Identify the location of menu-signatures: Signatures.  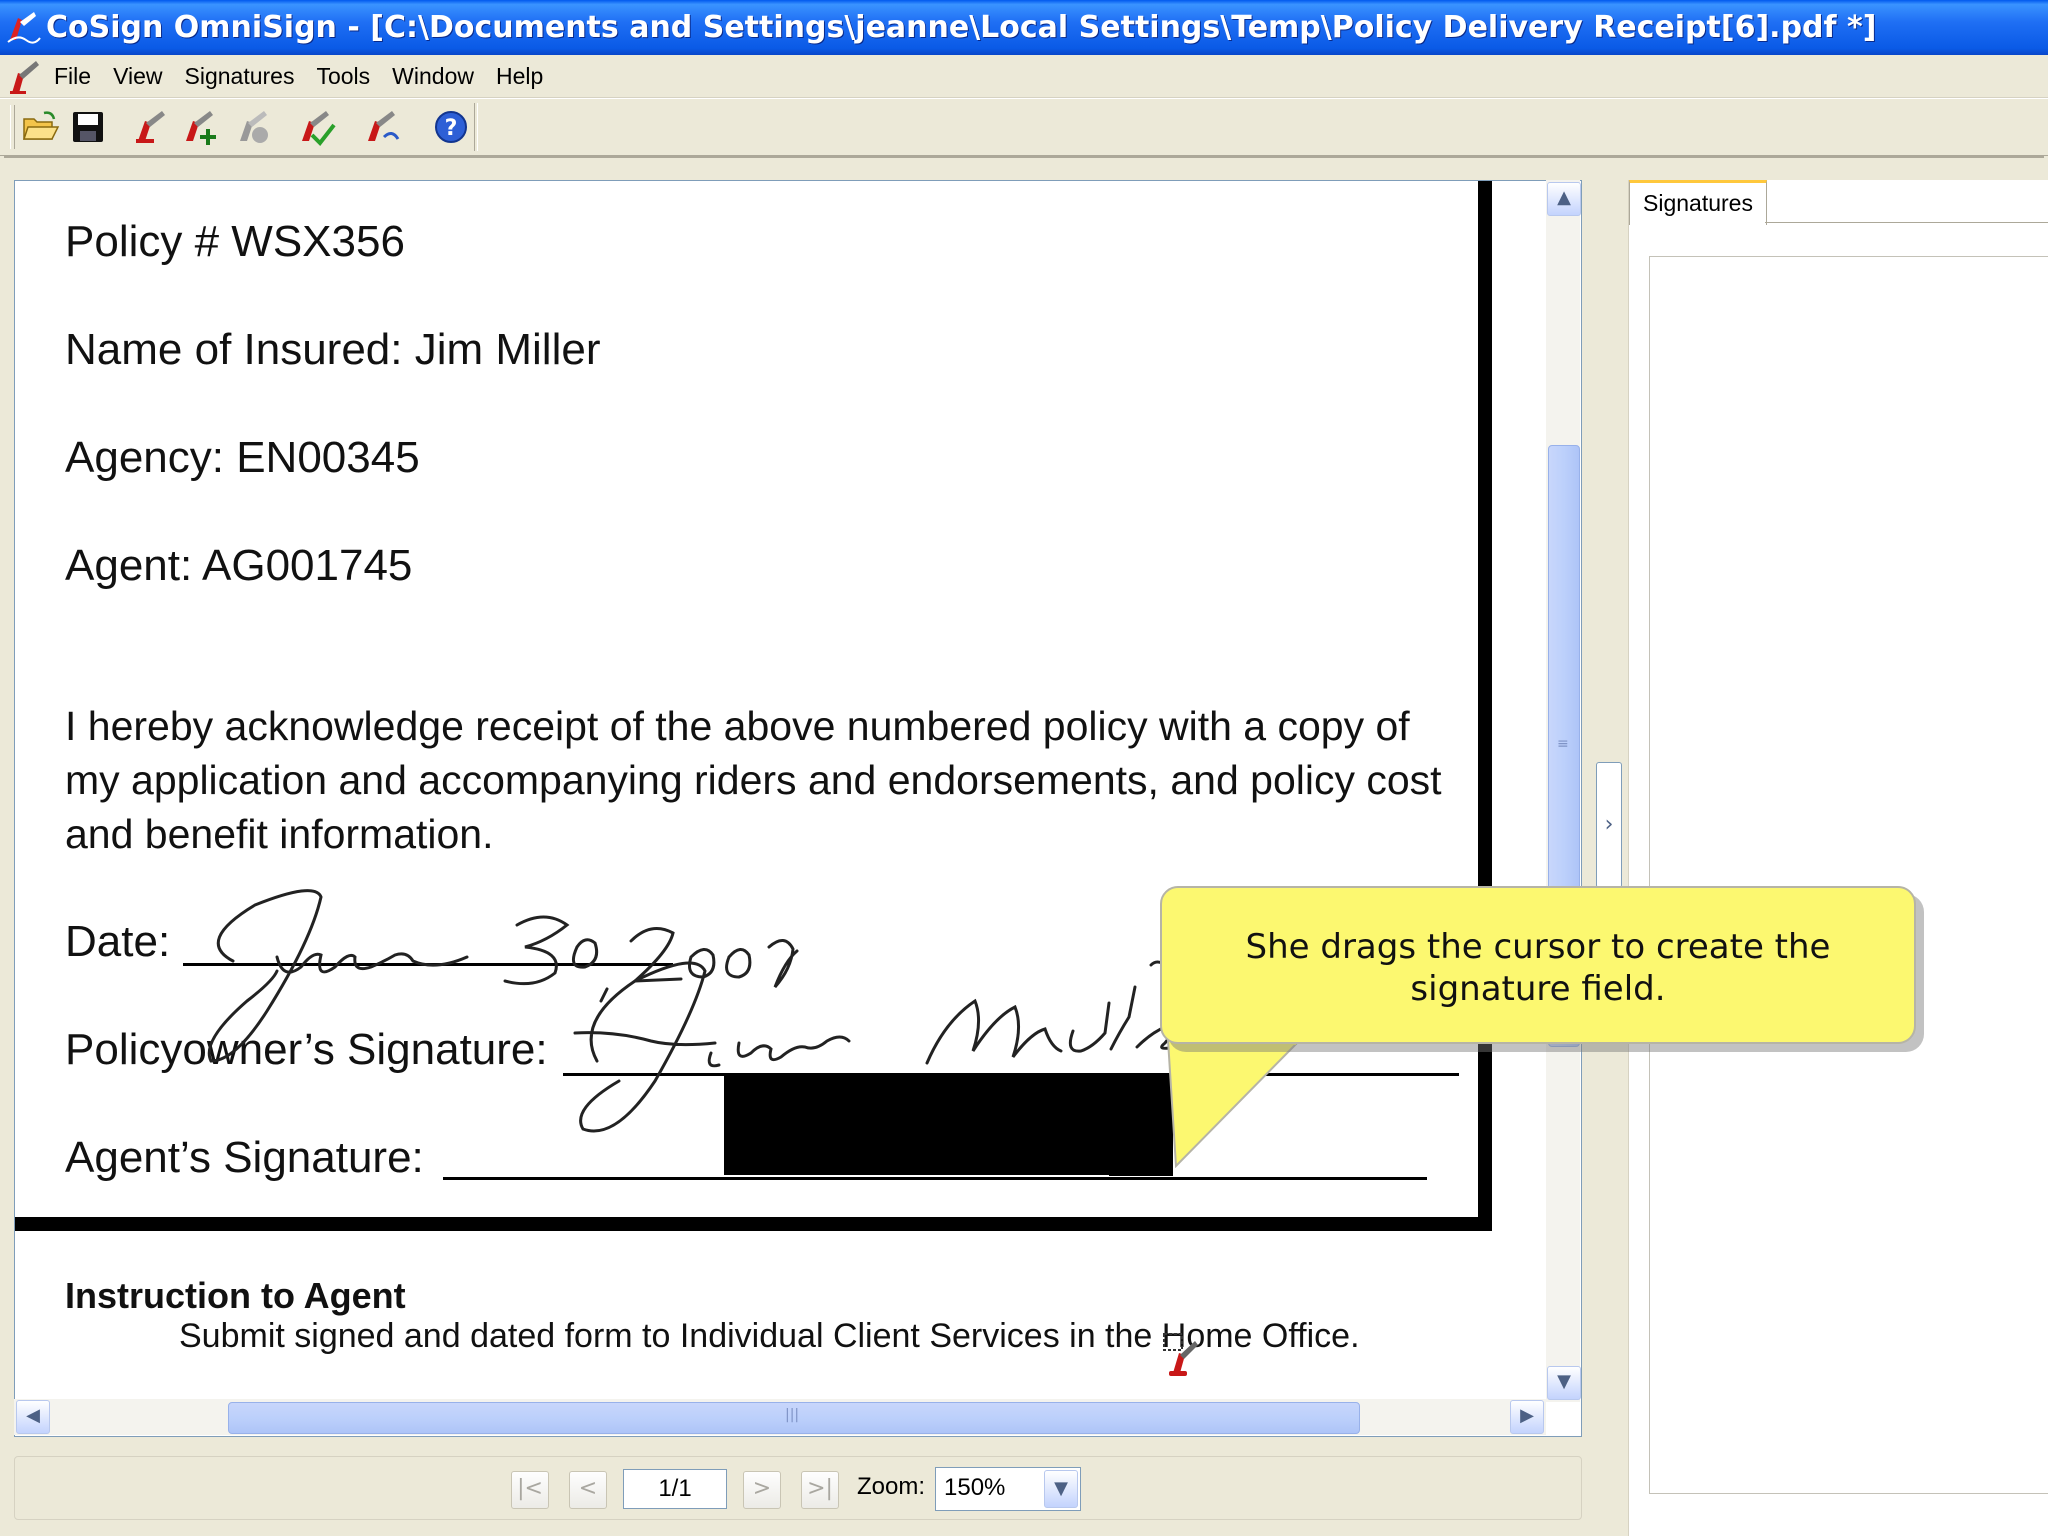
(246, 76).